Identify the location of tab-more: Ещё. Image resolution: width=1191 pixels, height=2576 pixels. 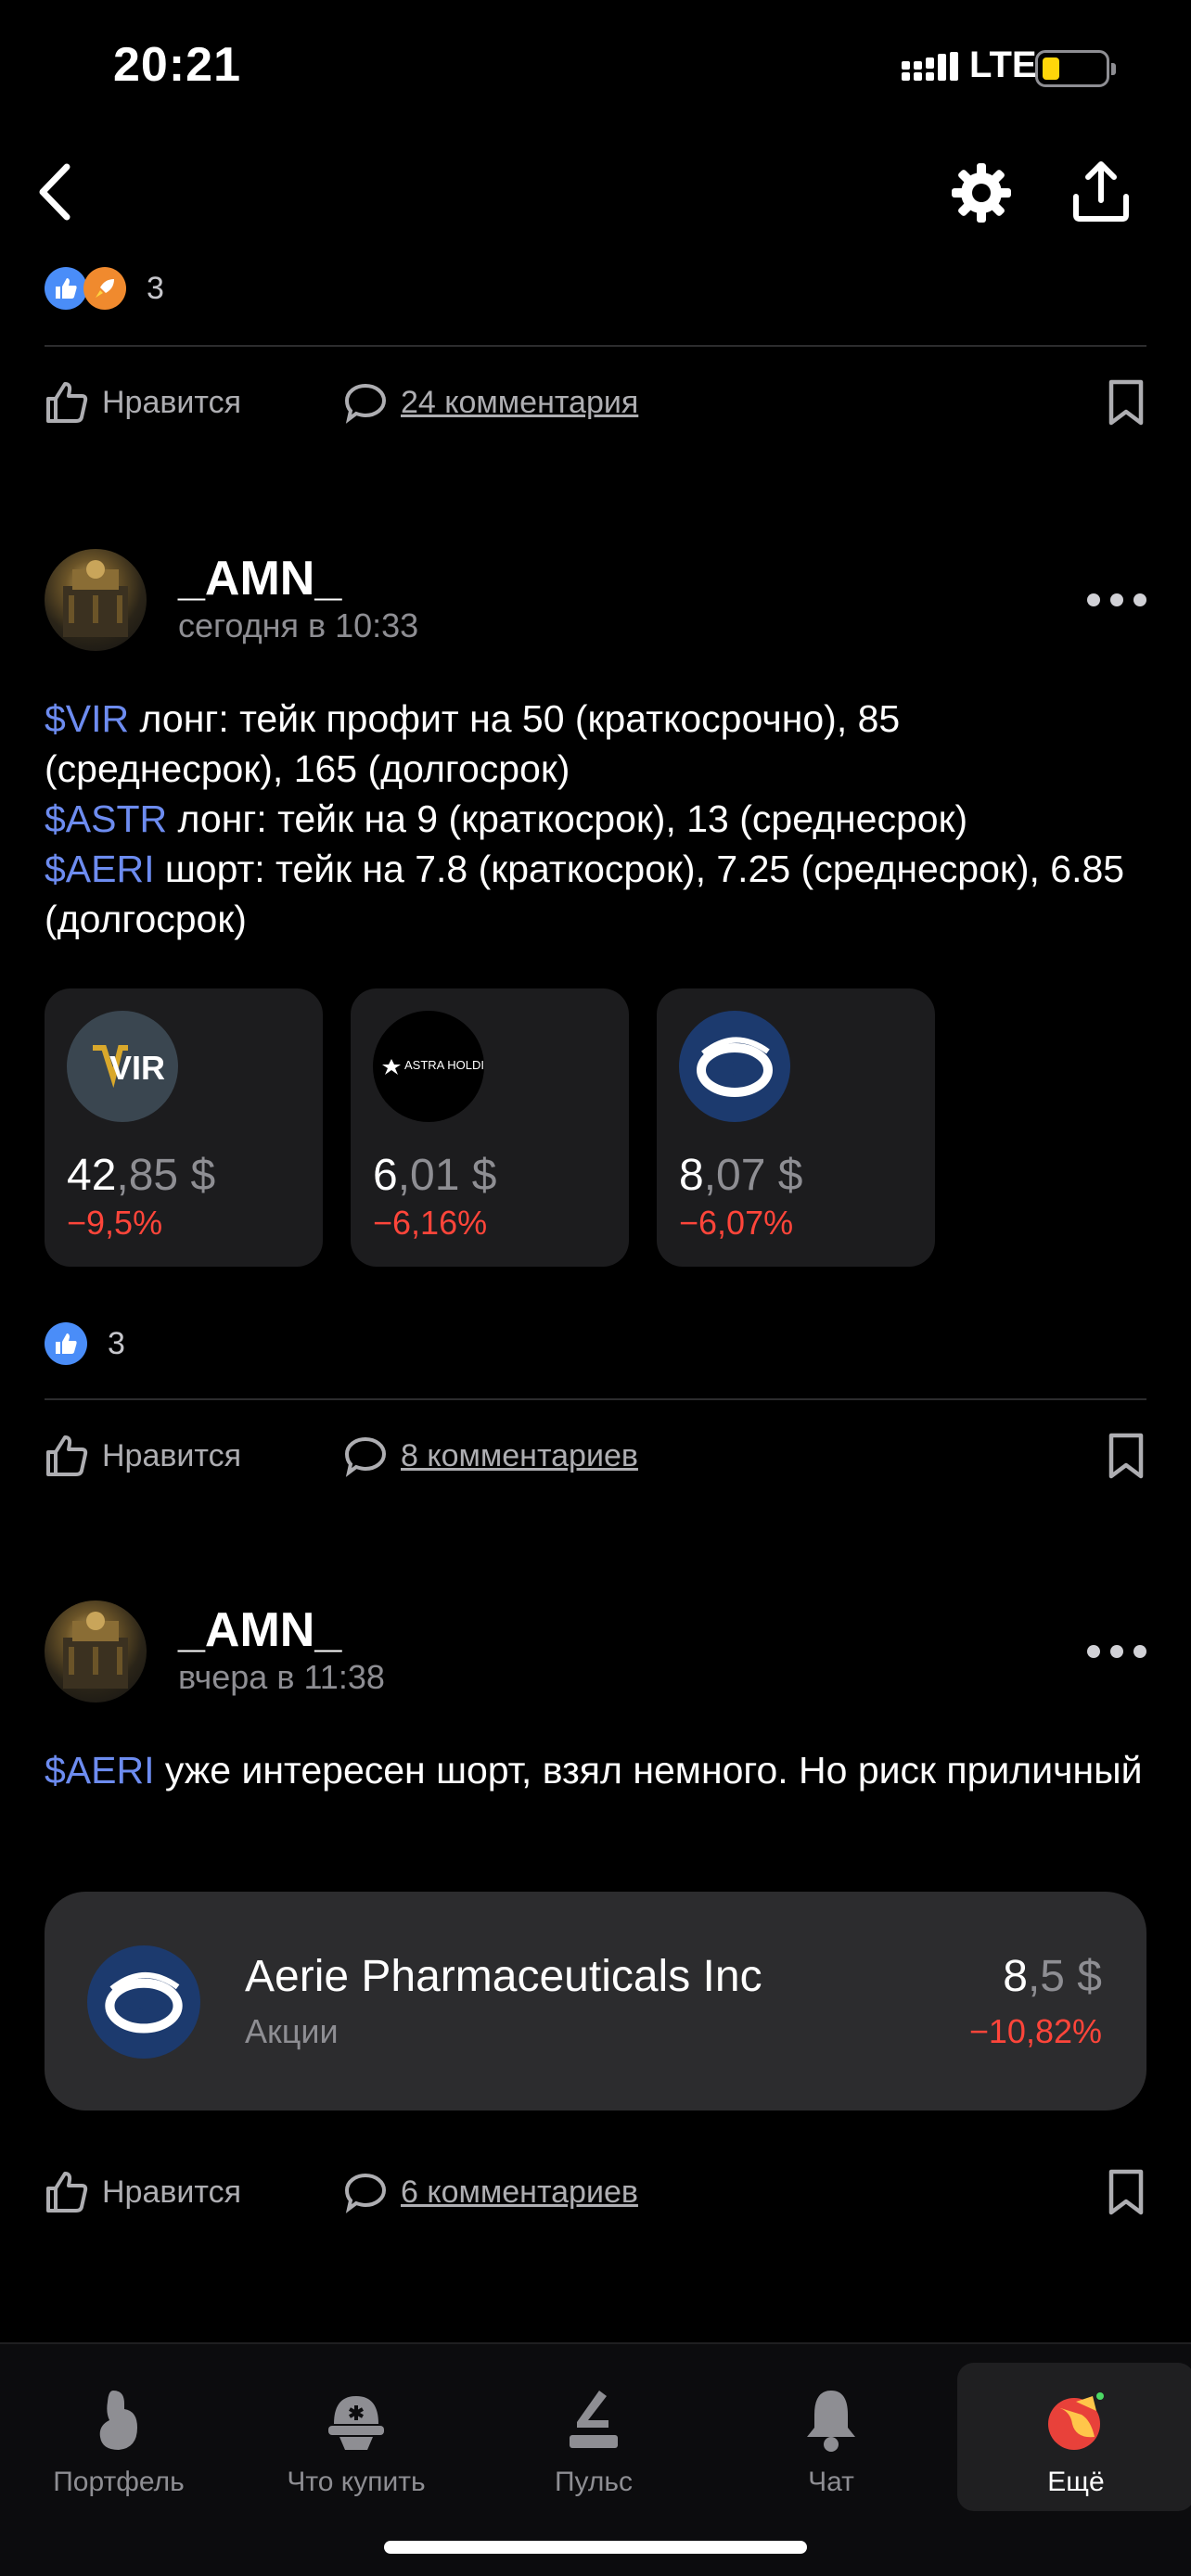
(1074, 2437).